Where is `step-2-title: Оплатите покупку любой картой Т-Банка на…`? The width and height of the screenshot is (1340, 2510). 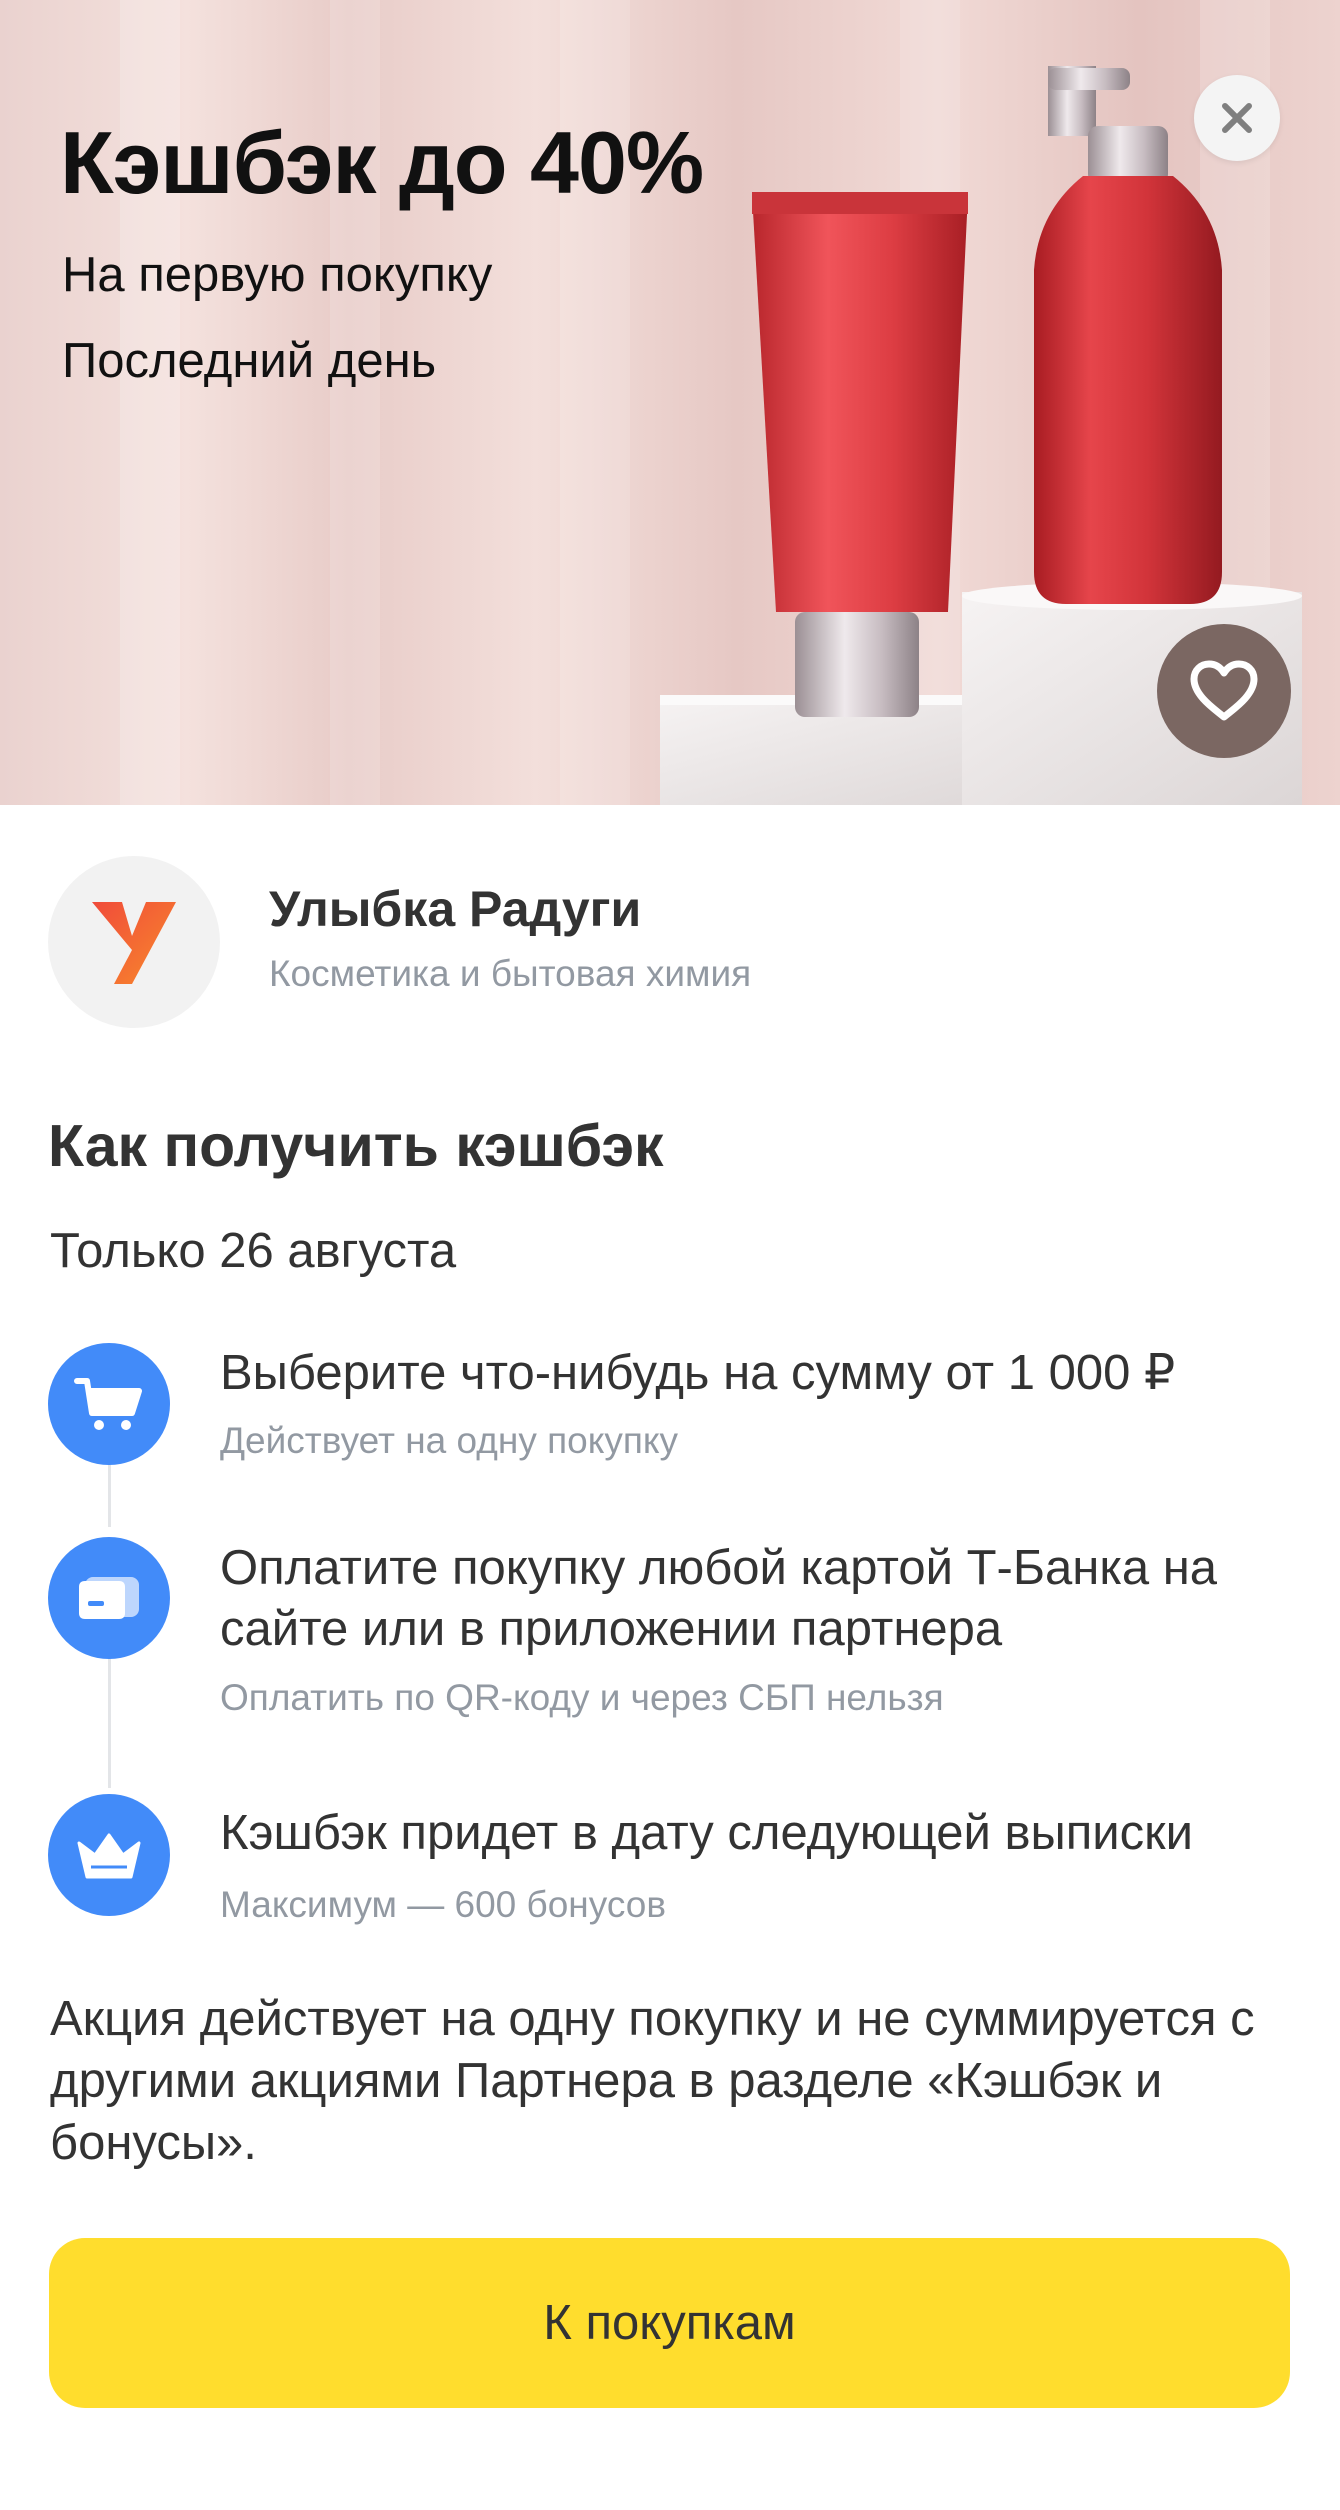 step-2-title: Оплатите покупку любой картой Т-Банка на… is located at coordinates (719, 1598).